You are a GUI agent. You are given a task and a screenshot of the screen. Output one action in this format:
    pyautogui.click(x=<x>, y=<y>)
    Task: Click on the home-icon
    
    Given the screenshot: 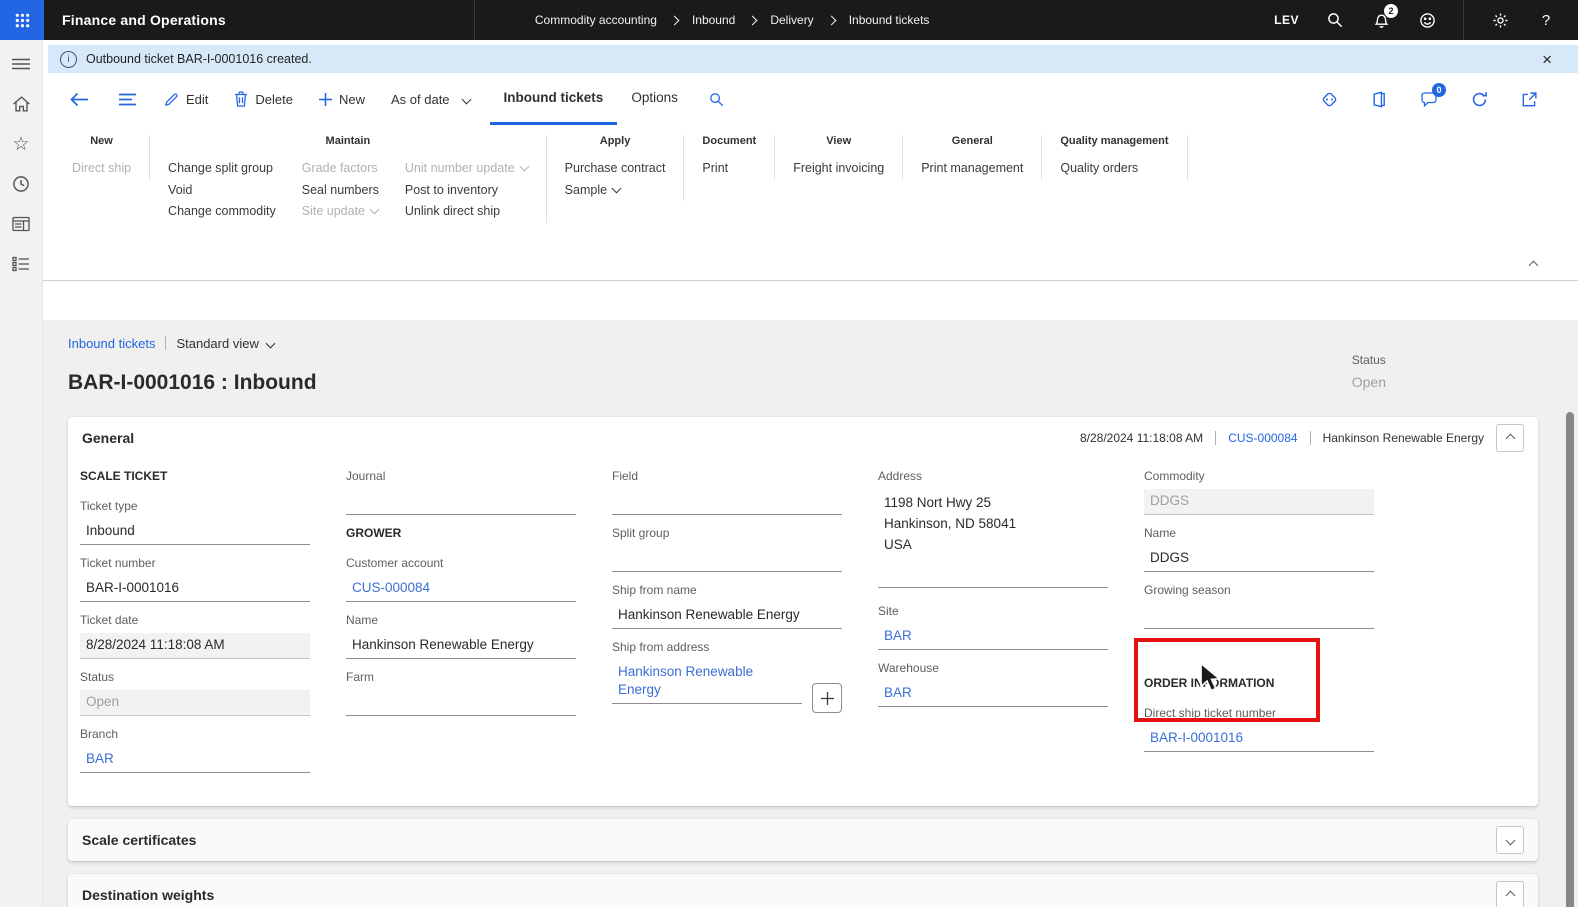 What is the action you would take?
    pyautogui.click(x=21, y=104)
    